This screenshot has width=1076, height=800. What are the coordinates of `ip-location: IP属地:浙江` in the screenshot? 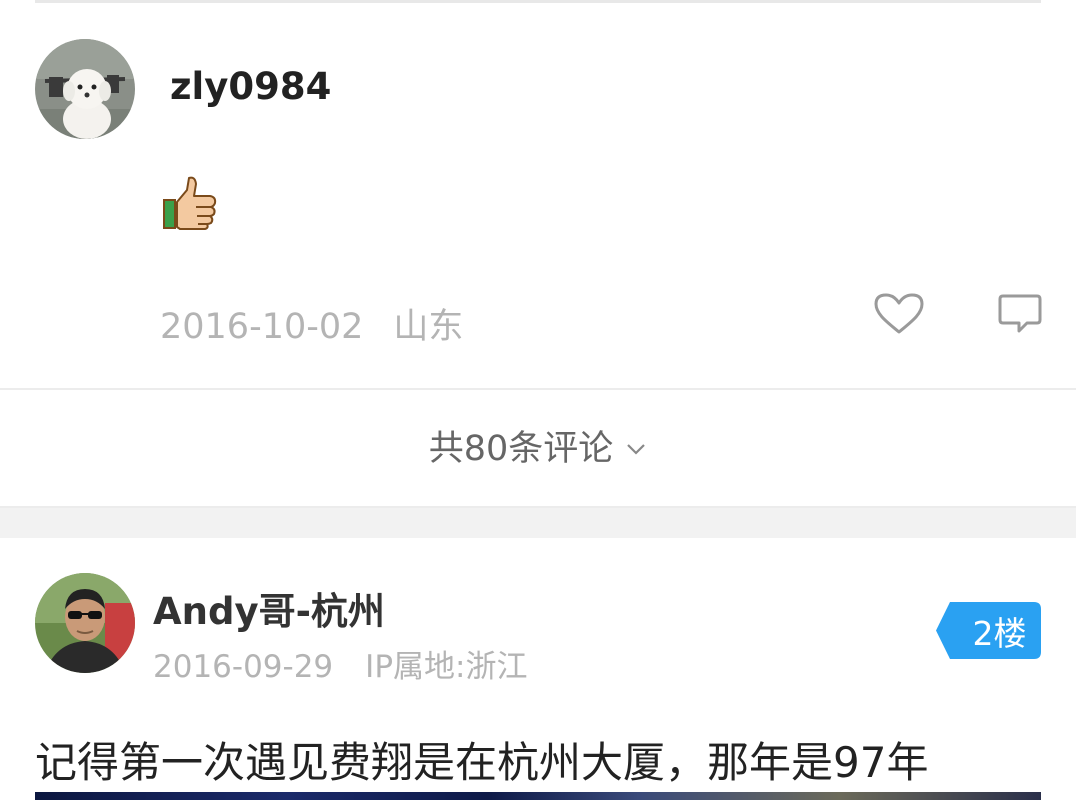 It's located at (446, 667).